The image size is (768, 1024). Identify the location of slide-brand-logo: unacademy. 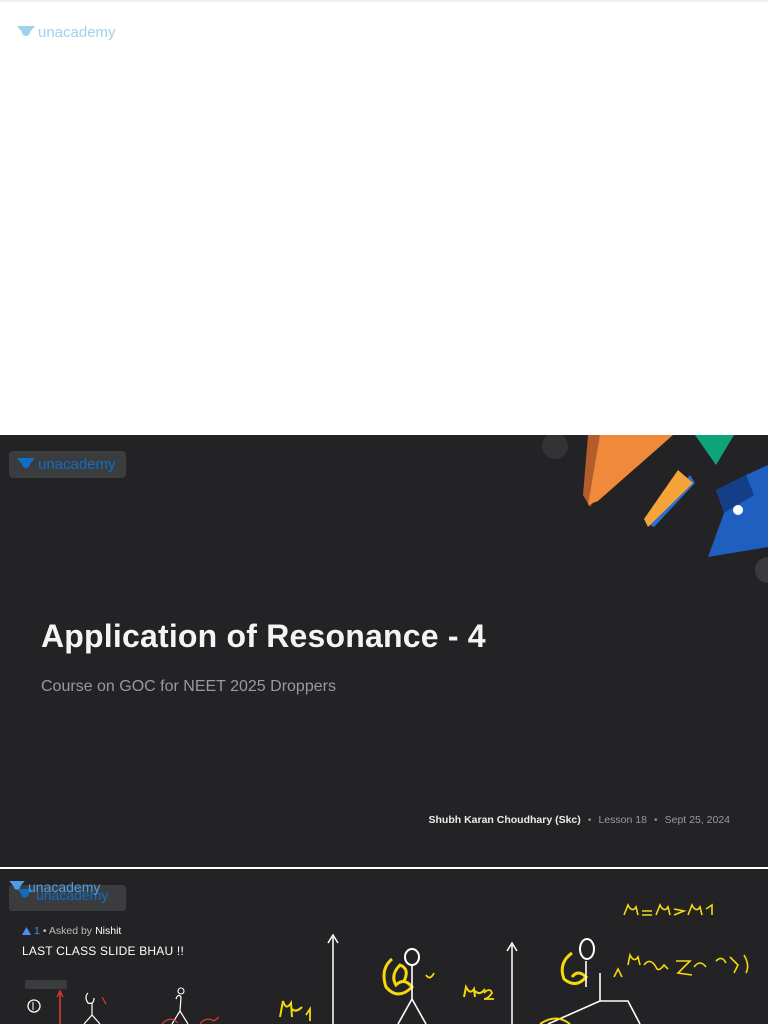
(66, 464).